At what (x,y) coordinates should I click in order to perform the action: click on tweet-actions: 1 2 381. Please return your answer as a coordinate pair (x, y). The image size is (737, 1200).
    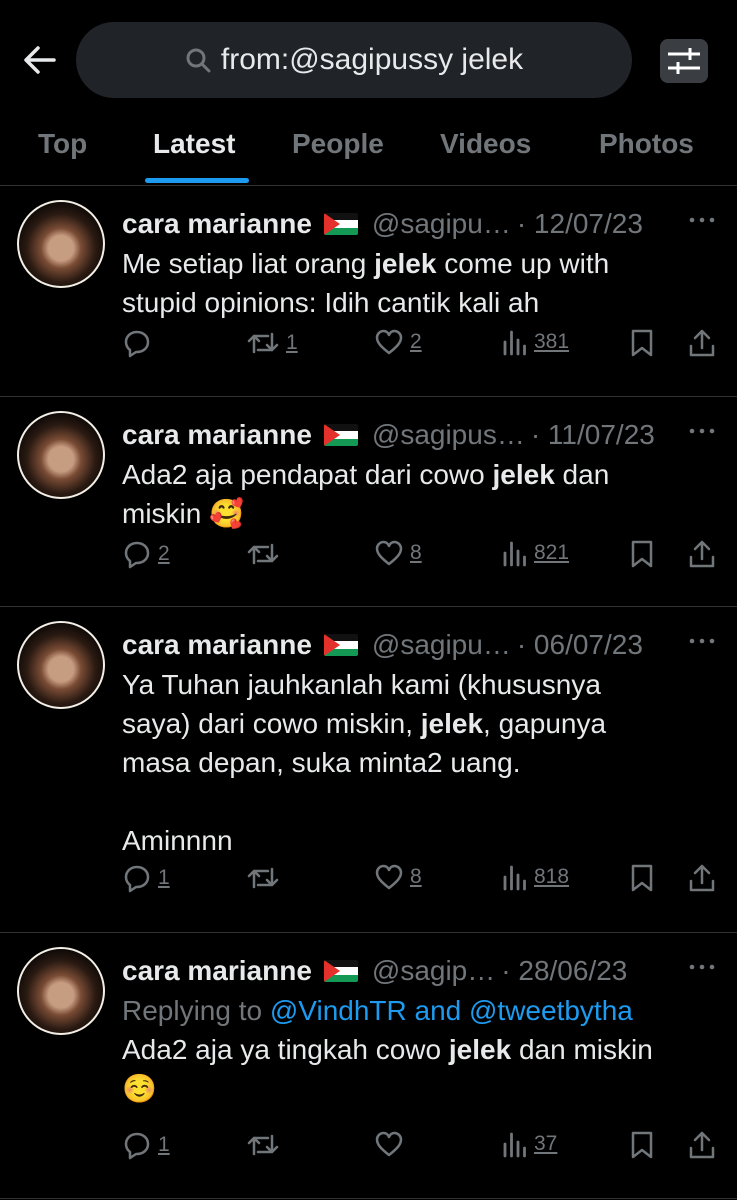
    Looking at the image, I should click on (419, 348).